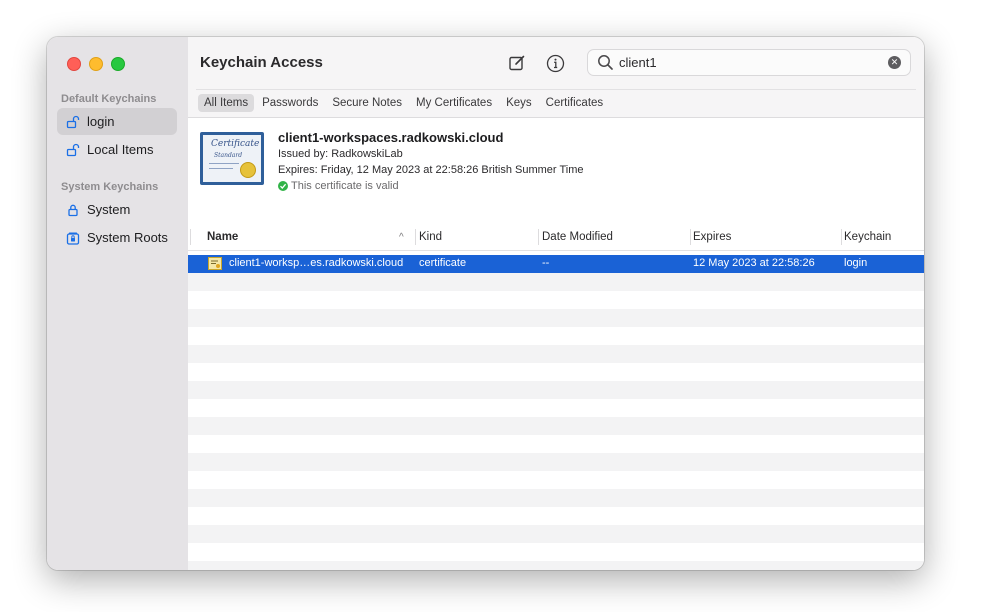  Describe the element at coordinates (894, 62) in the screenshot. I see `clear-icon: ✕` at that location.